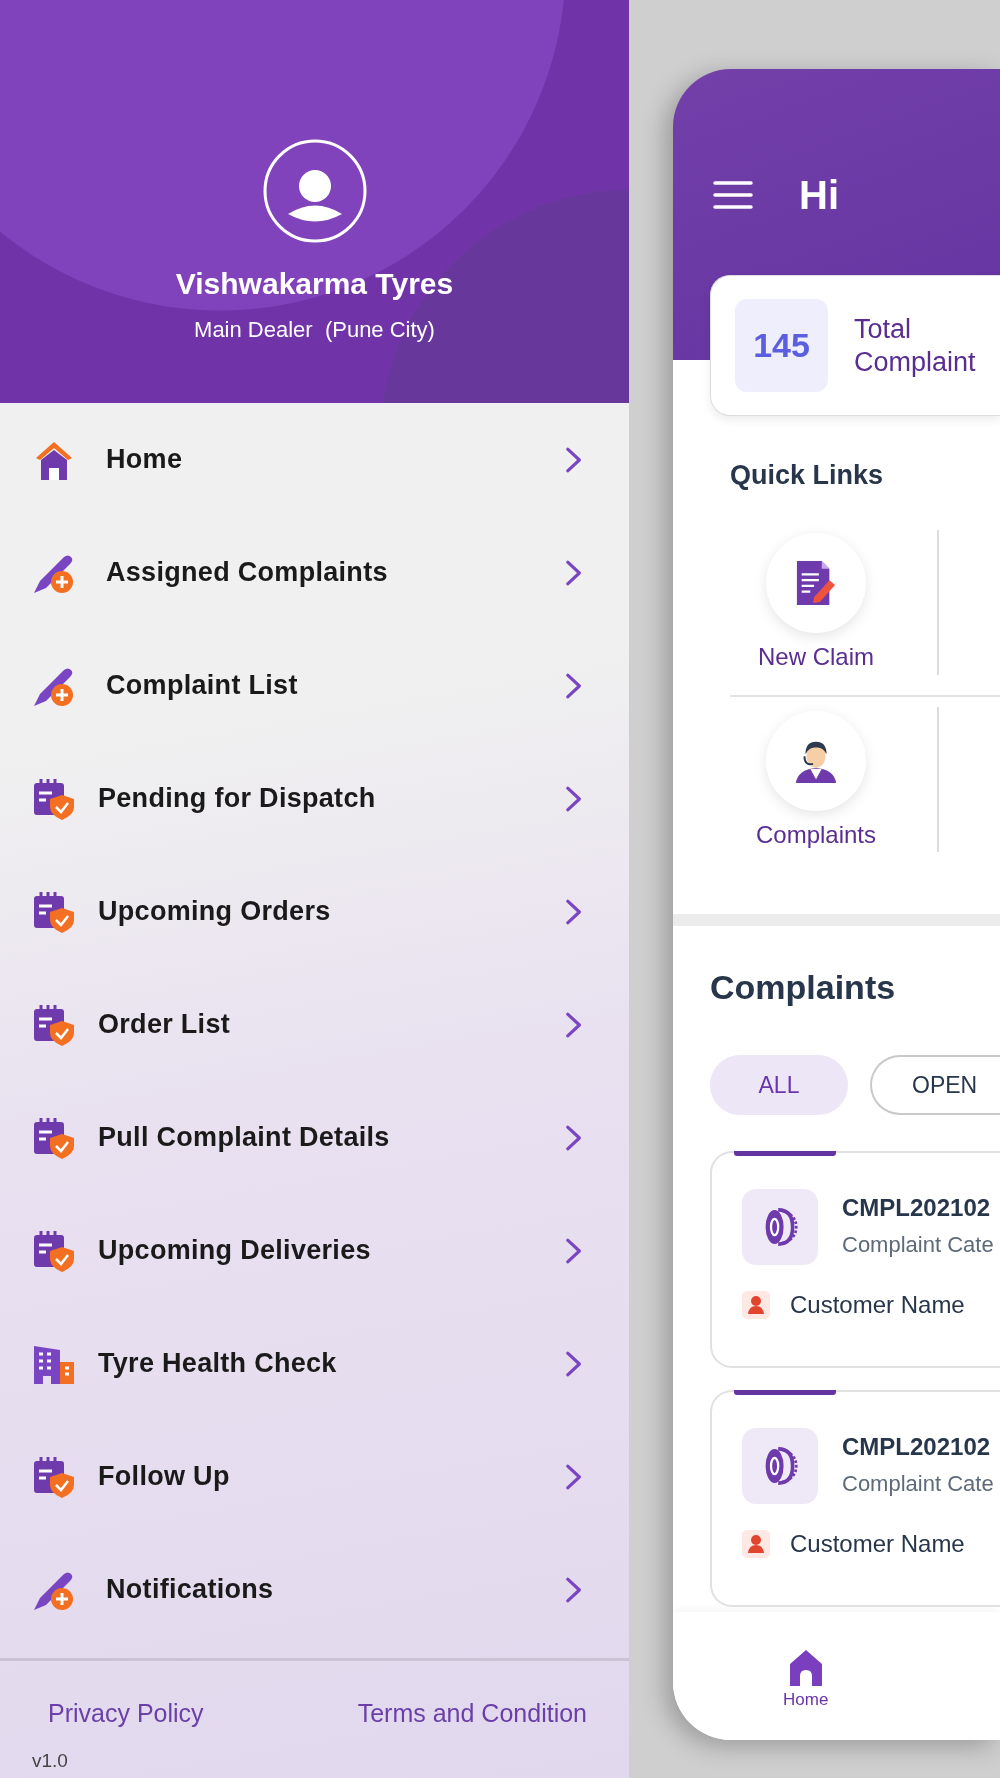 The height and width of the screenshot is (1778, 1000). What do you see at coordinates (314, 330) in the screenshot?
I see `profile-role: Main Dealer (Pune City)` at bounding box center [314, 330].